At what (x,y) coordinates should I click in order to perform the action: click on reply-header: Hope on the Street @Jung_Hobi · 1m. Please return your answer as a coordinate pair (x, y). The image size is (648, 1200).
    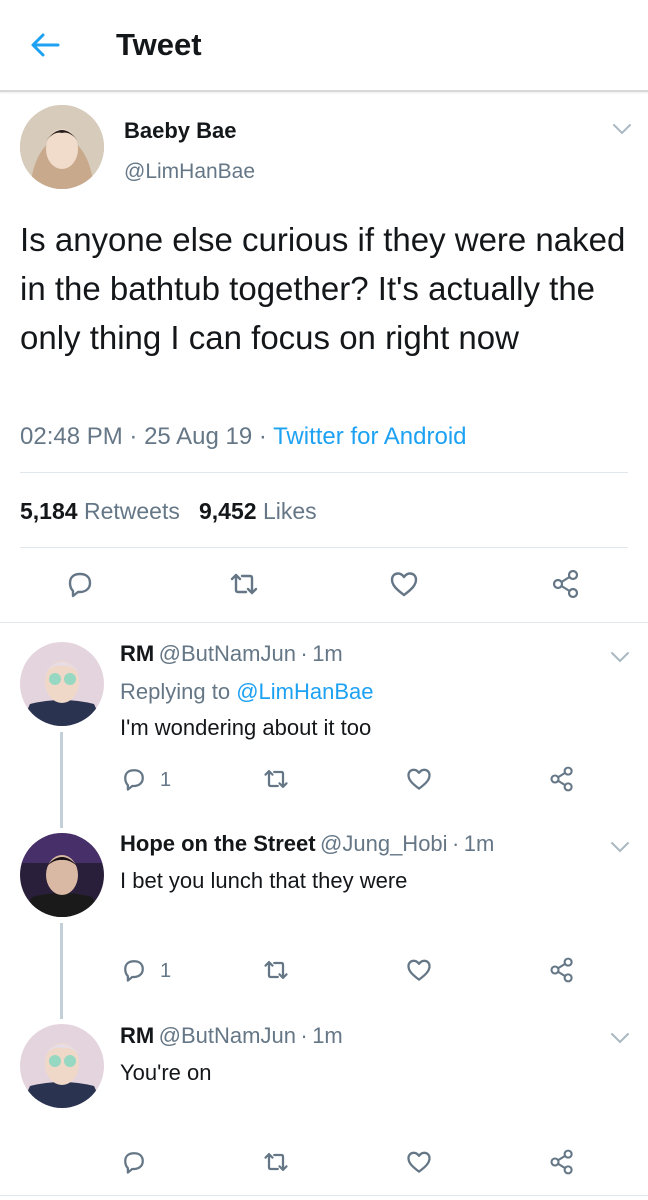
    Looking at the image, I should click on (307, 844).